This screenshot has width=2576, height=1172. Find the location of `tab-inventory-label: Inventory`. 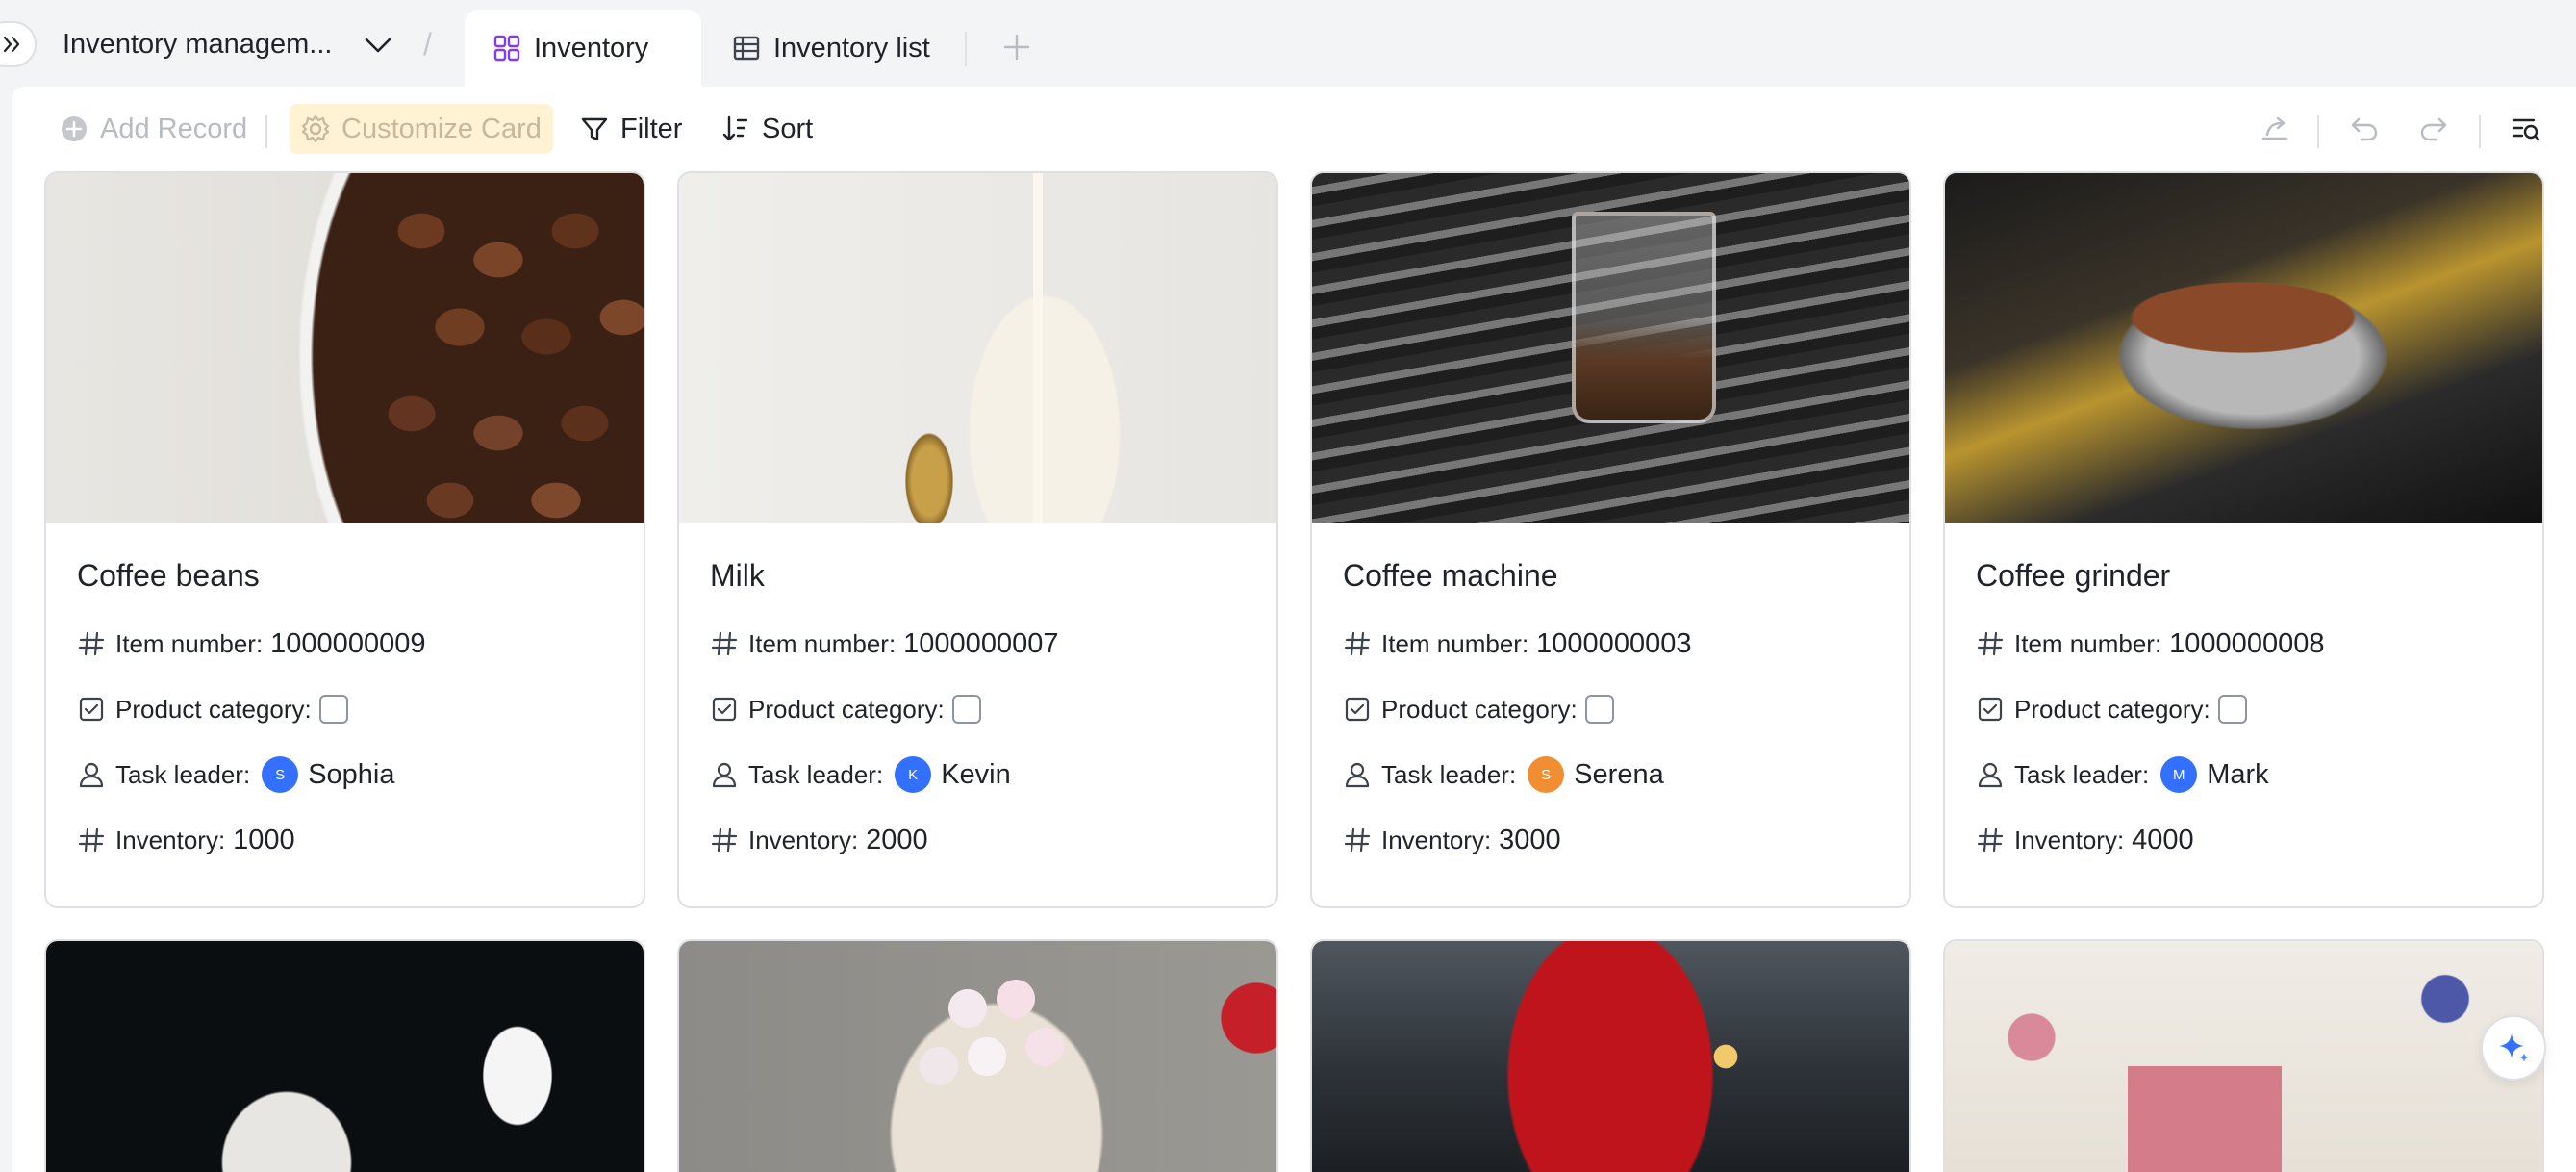

tab-inventory-label: Inventory is located at coordinates (591, 48).